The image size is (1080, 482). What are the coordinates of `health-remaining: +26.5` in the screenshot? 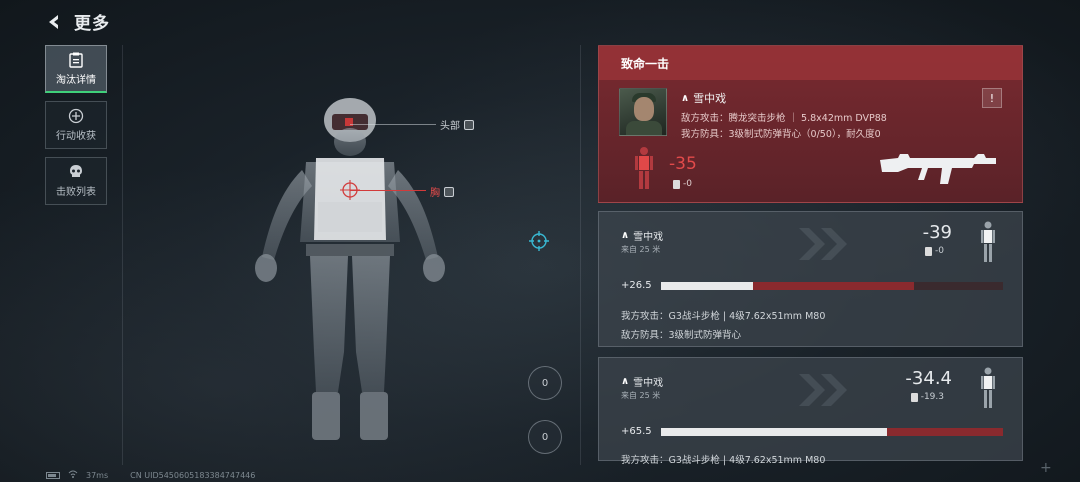 It's located at (636, 285).